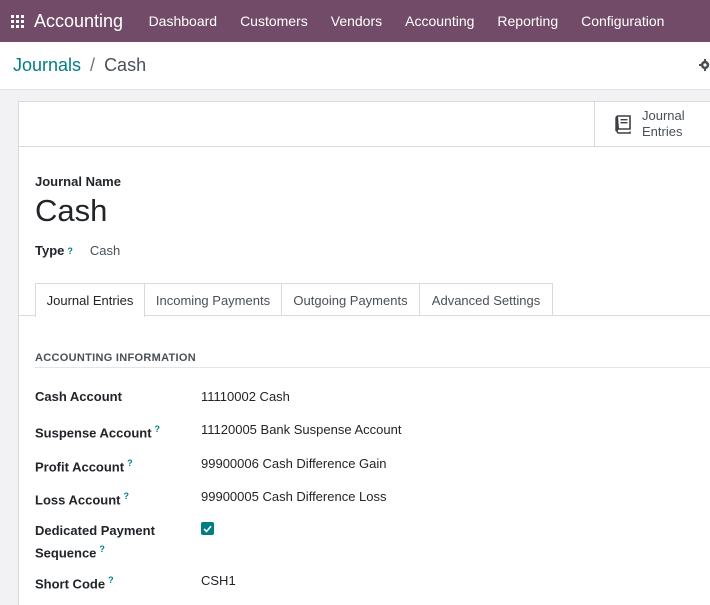 Image resolution: width=710 pixels, height=605 pixels. I want to click on breadcrumb-journals-link: Journals, so click(47, 65).